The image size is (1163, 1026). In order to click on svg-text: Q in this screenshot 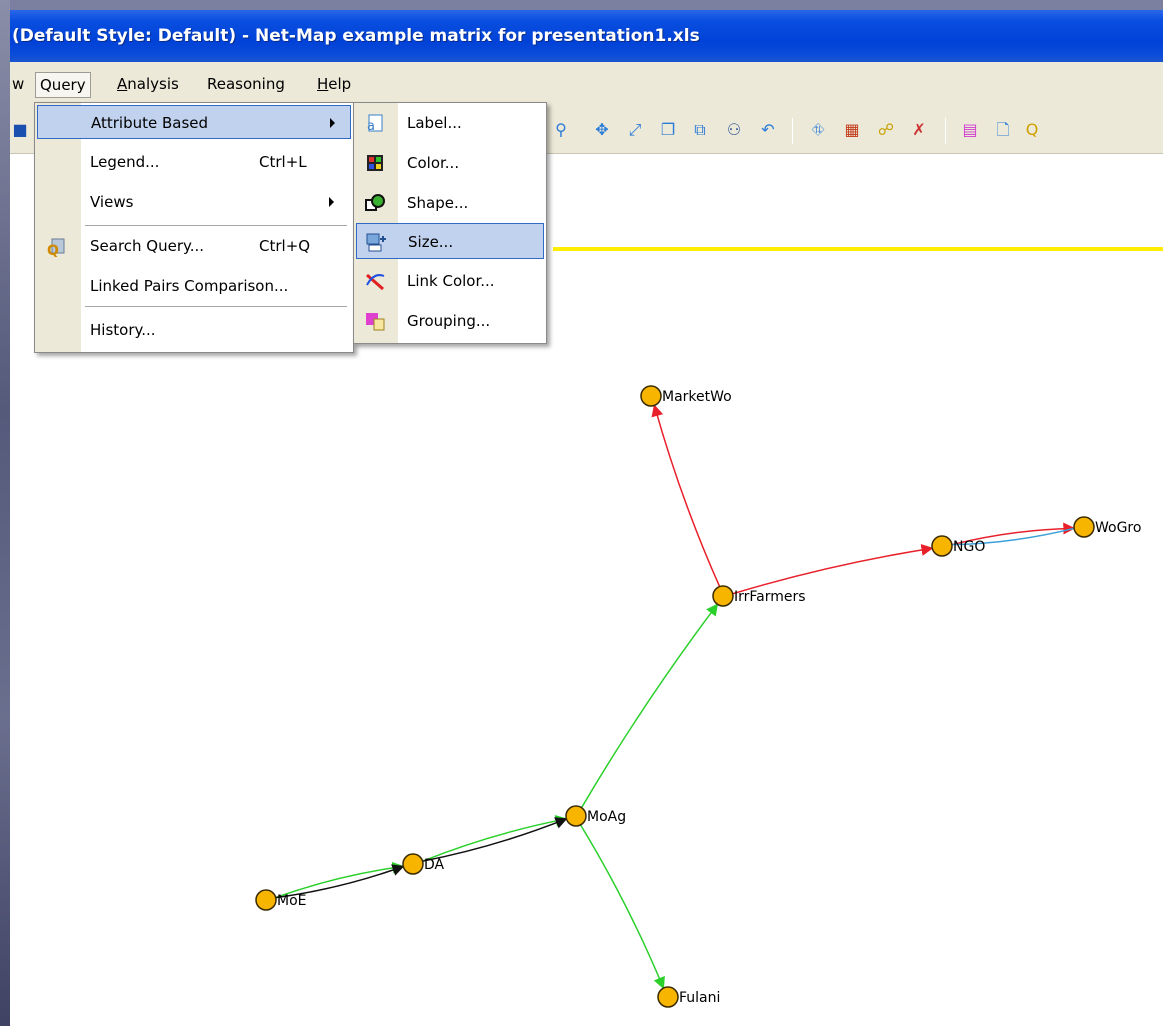, I will do `click(53, 250)`.